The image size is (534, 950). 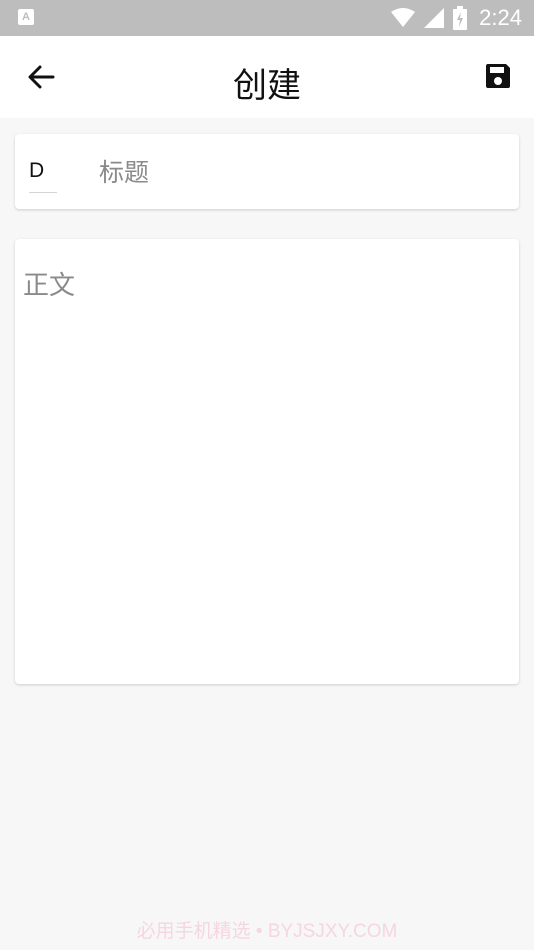 I want to click on app-bar: 创建, so click(x=267, y=77).